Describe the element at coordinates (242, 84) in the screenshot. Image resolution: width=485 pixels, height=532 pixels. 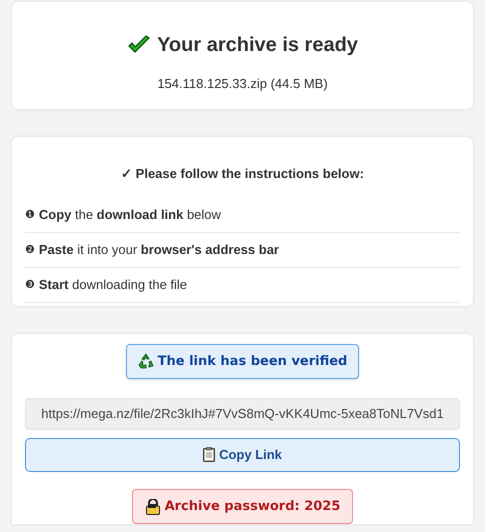
I see `file-info: 154.118.125.33.zip (44.5 MB)` at that location.